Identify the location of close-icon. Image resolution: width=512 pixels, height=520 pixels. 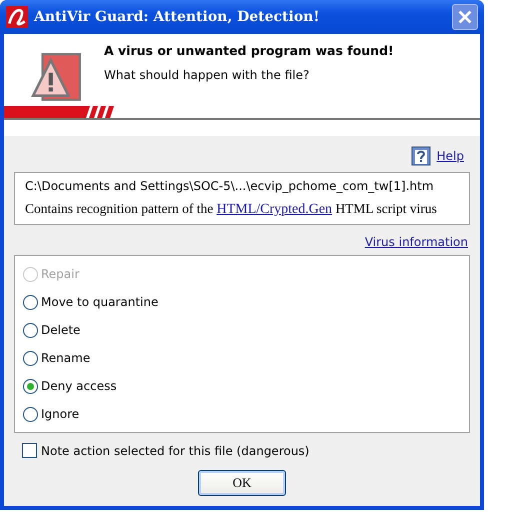
(465, 17).